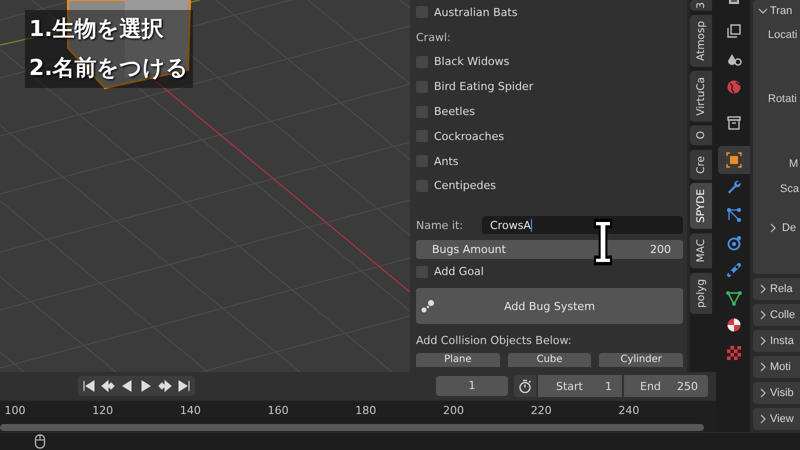 The width and height of the screenshot is (800, 450). What do you see at coordinates (666, 386) in the screenshot?
I see `end-frame-field: End 250` at bounding box center [666, 386].